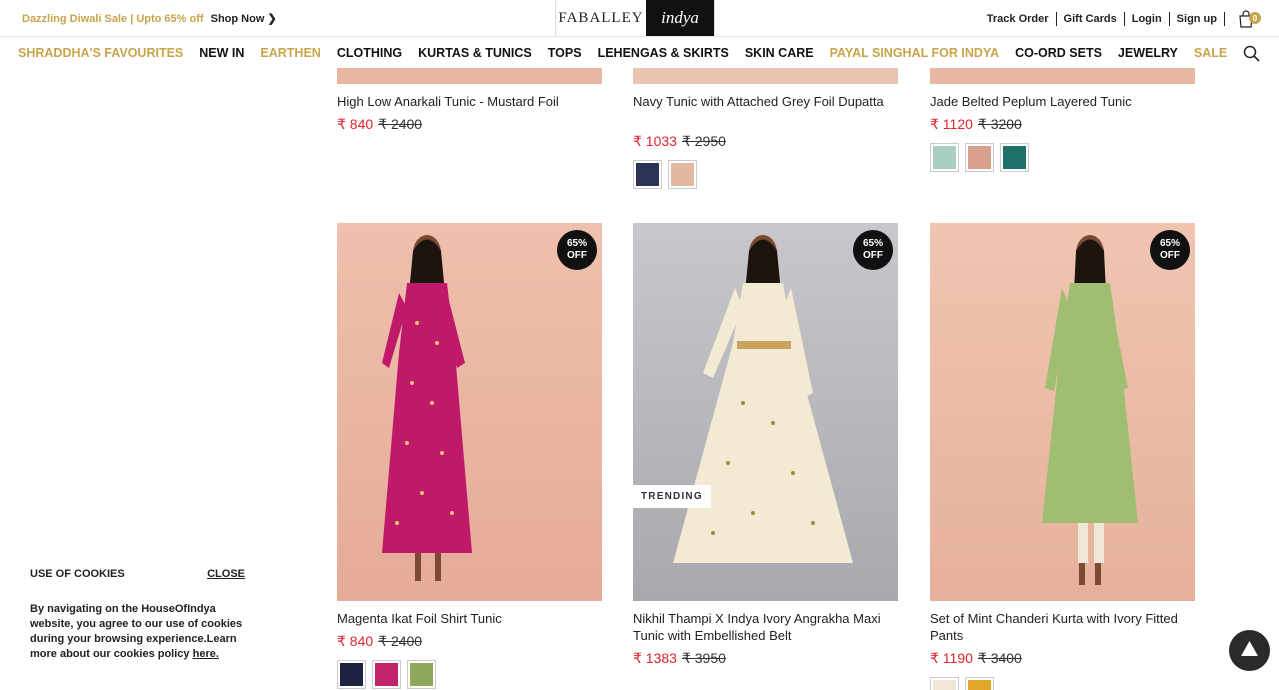 This screenshot has height=690, width=1279. I want to click on account-links: Track Order Gift Cards Login Sign up 0, so click(1120, 19).